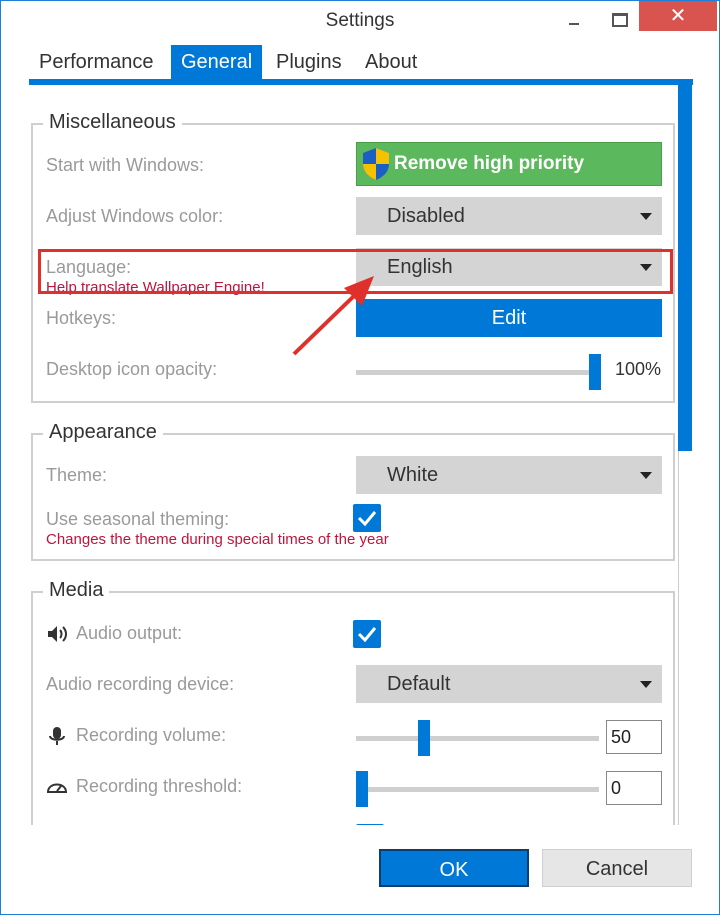 This screenshot has height=915, width=720. What do you see at coordinates (475, 372) in the screenshot?
I see `desktop-icon-opacity-slider-track` at bounding box center [475, 372].